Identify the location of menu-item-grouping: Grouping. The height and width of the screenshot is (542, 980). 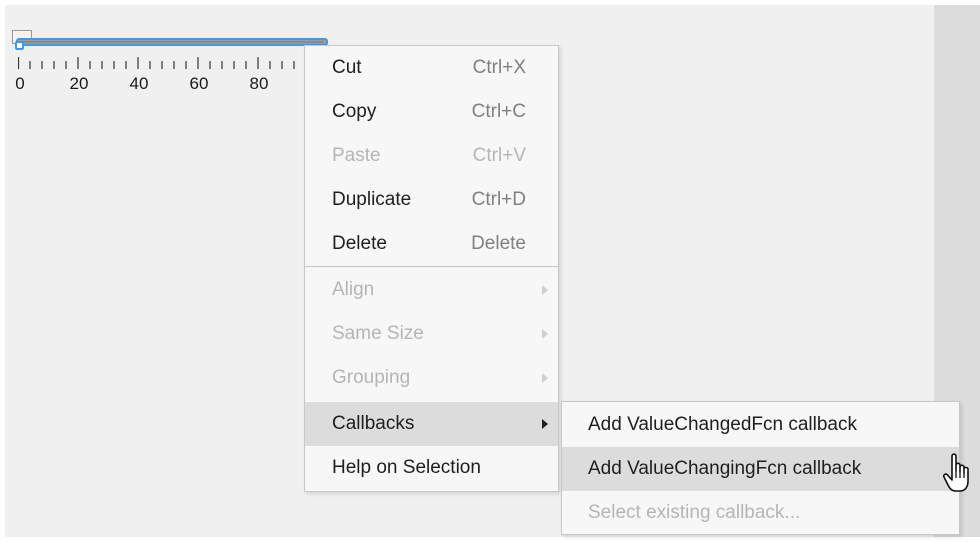
(431, 378).